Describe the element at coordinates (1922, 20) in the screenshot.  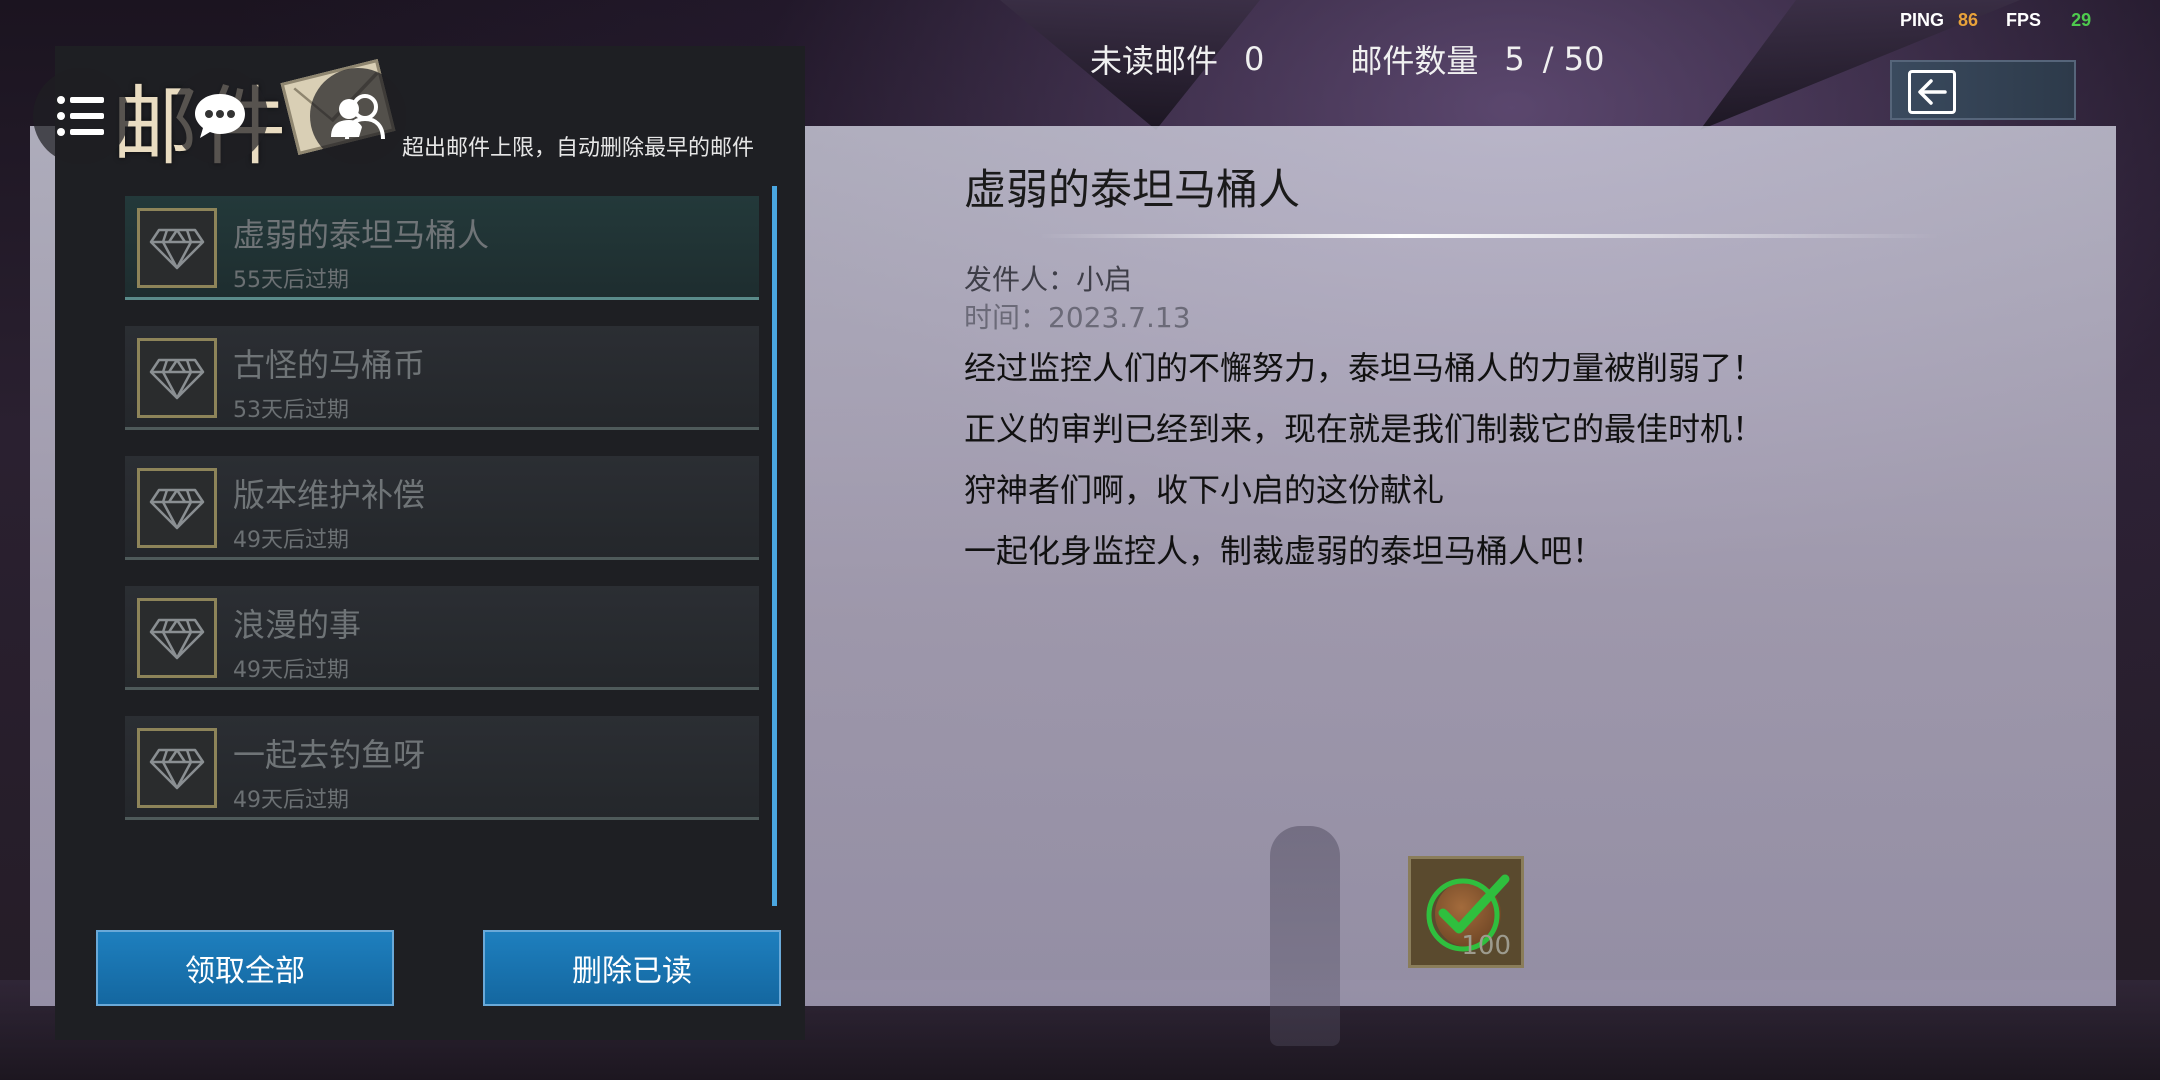
I see `ping-label: PING` at that location.